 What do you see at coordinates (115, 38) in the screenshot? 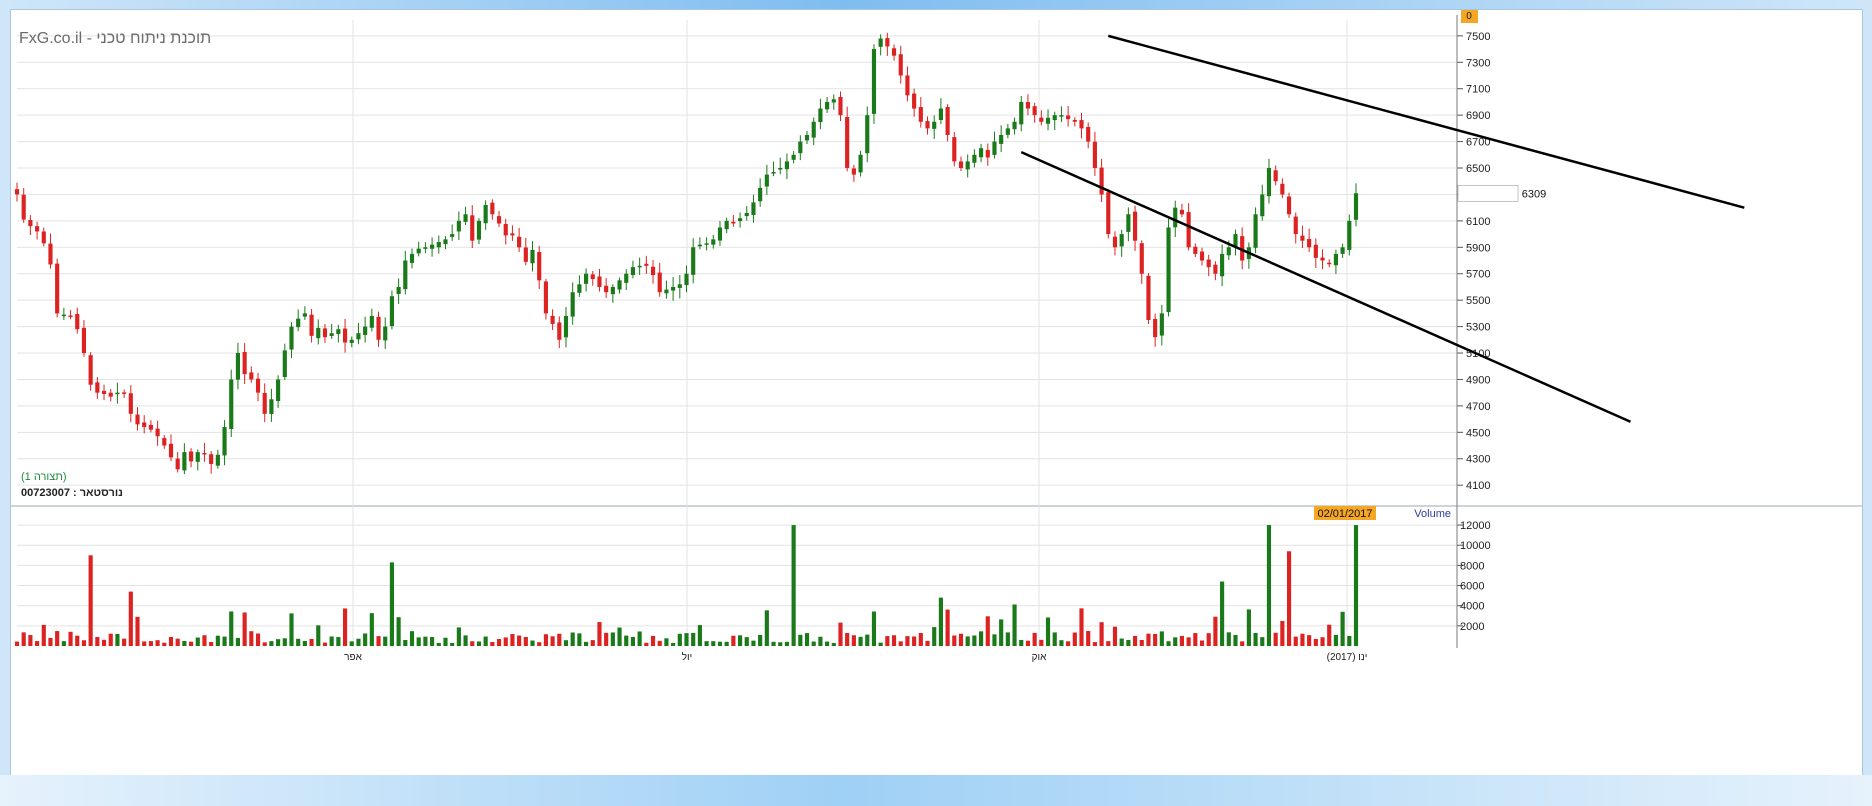
I see `watermark: FxG.co.il - תוכנת ניתוח טכני` at bounding box center [115, 38].